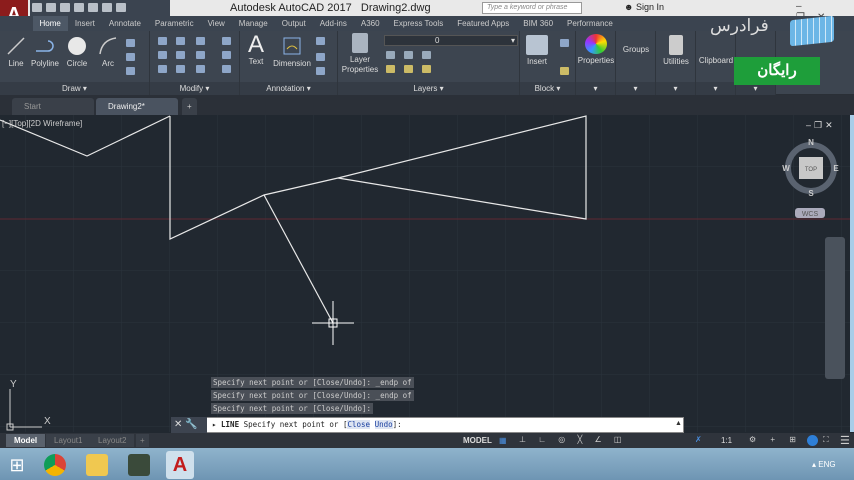 The height and width of the screenshot is (480, 854). Describe the element at coordinates (162, 69) in the screenshot. I see `stretch-icon` at that location.